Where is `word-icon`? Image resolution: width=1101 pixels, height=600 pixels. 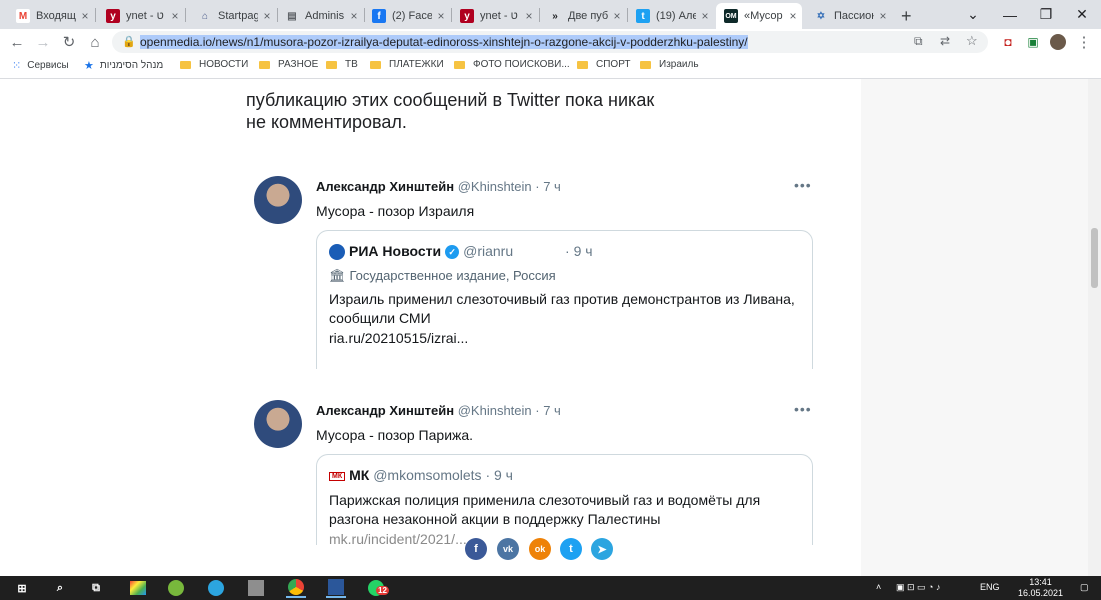 word-icon is located at coordinates (336, 588).